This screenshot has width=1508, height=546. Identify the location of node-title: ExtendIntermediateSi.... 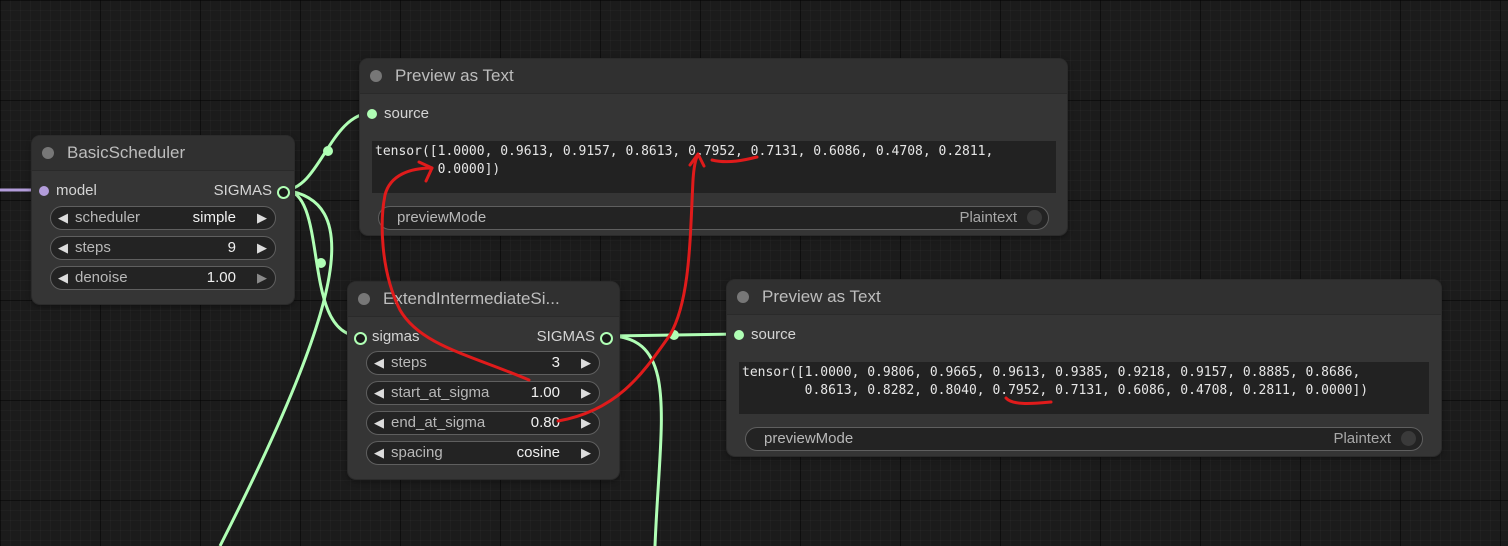
(471, 298).